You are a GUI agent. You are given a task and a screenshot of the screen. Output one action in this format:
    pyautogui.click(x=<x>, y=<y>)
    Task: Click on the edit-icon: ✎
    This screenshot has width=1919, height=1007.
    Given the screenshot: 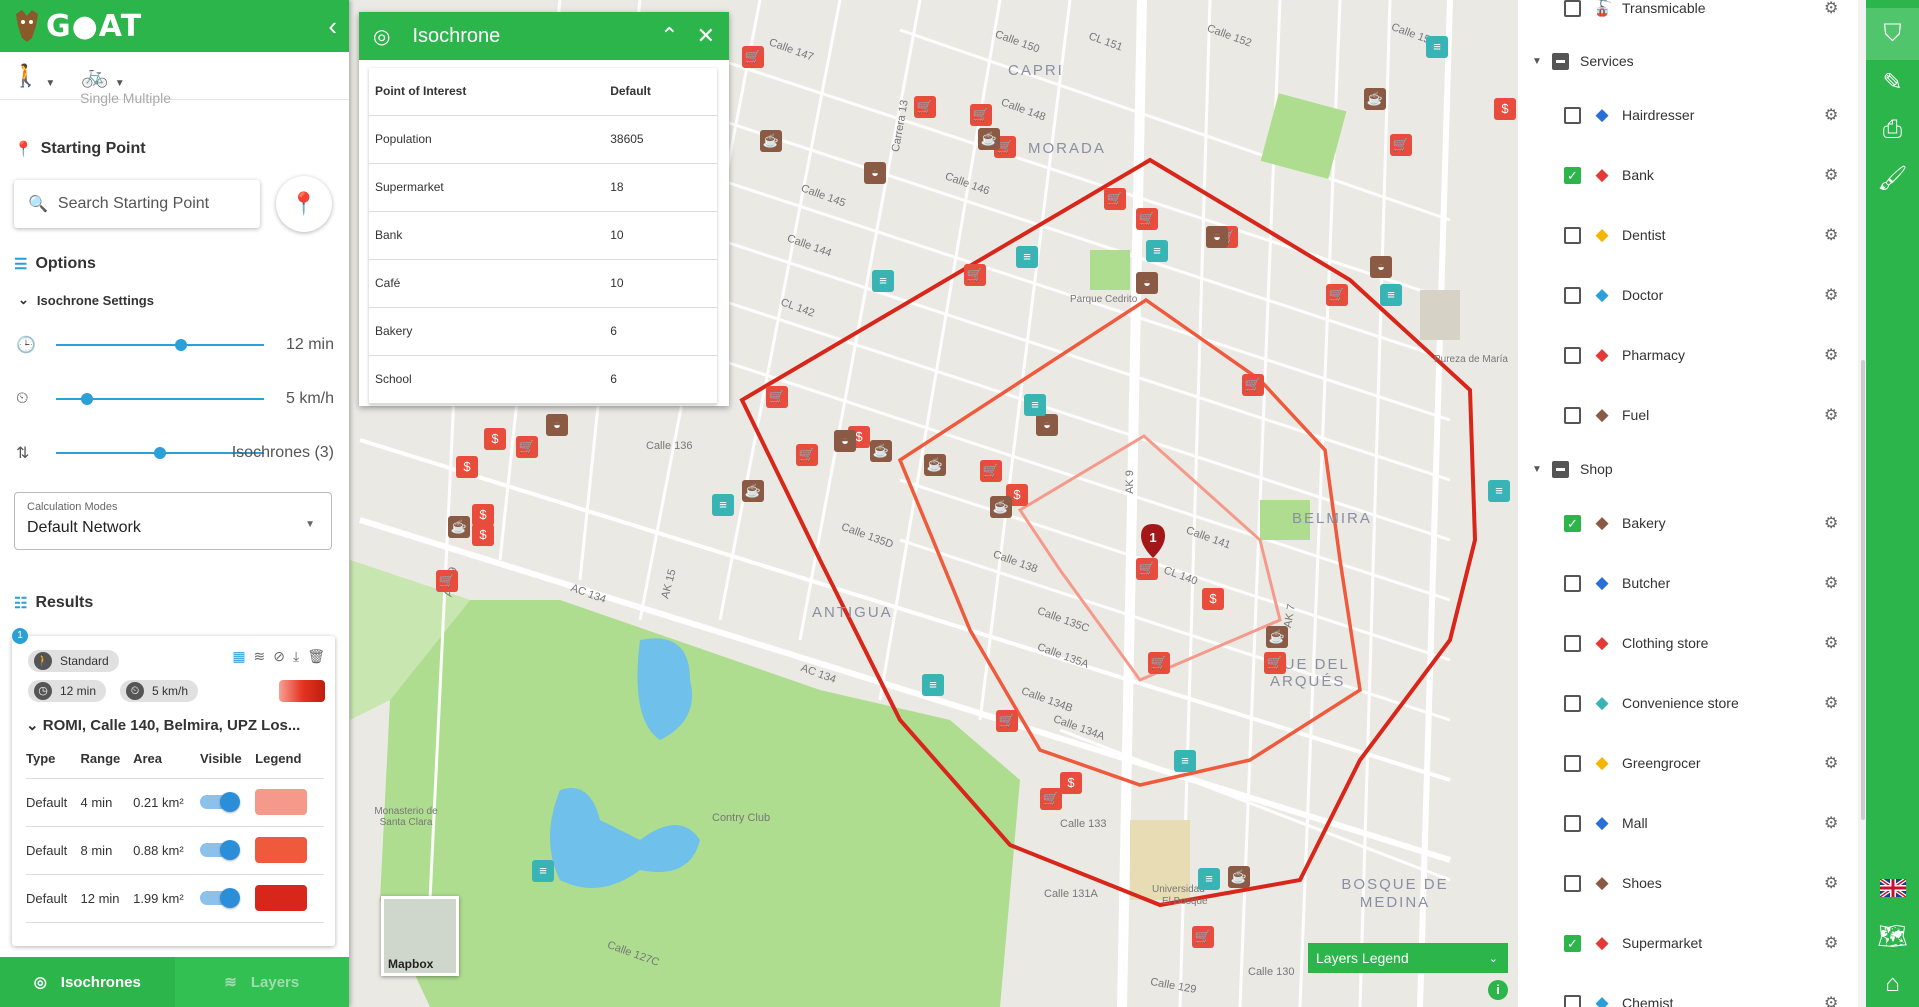 What is the action you would take?
    pyautogui.click(x=1892, y=82)
    